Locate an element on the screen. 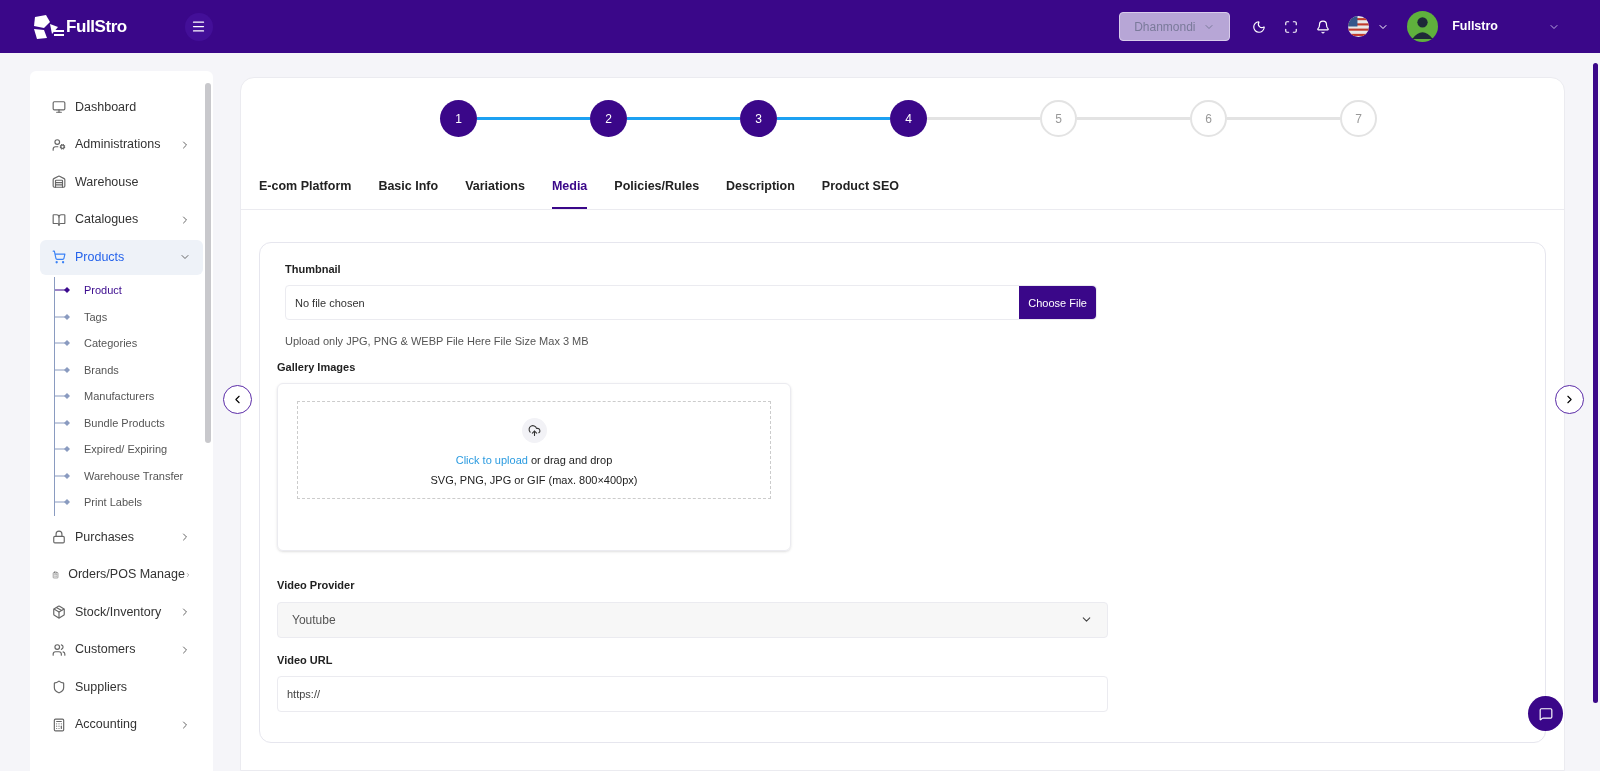  monitor-icon is located at coordinates (59, 107).